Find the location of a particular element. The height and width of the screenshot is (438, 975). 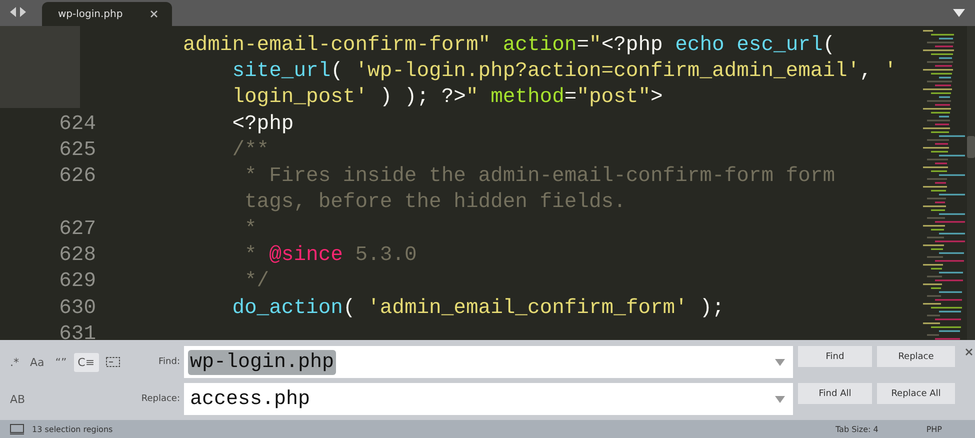

code-line: * @since 5.3.0 is located at coordinates (330, 256).